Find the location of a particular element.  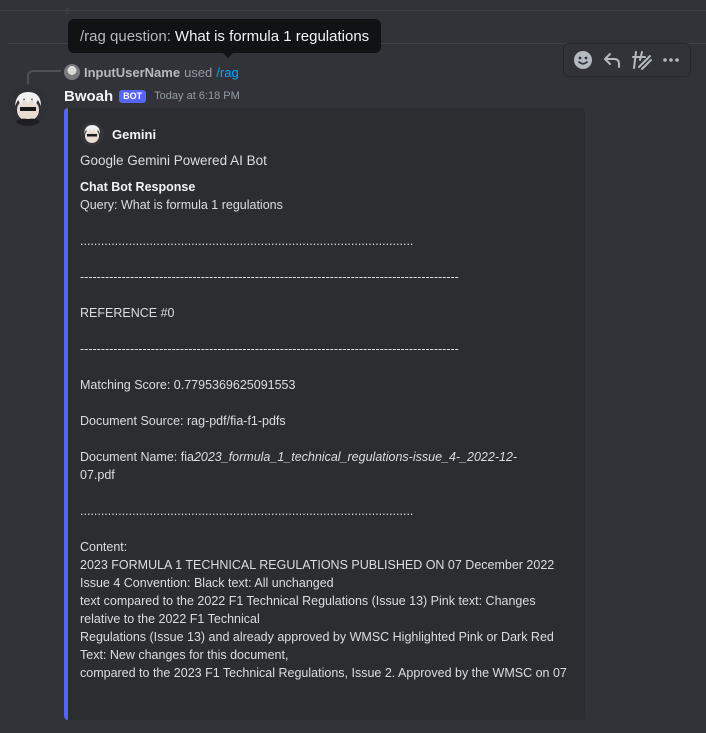

reply-command-link: /rag is located at coordinates (227, 72).